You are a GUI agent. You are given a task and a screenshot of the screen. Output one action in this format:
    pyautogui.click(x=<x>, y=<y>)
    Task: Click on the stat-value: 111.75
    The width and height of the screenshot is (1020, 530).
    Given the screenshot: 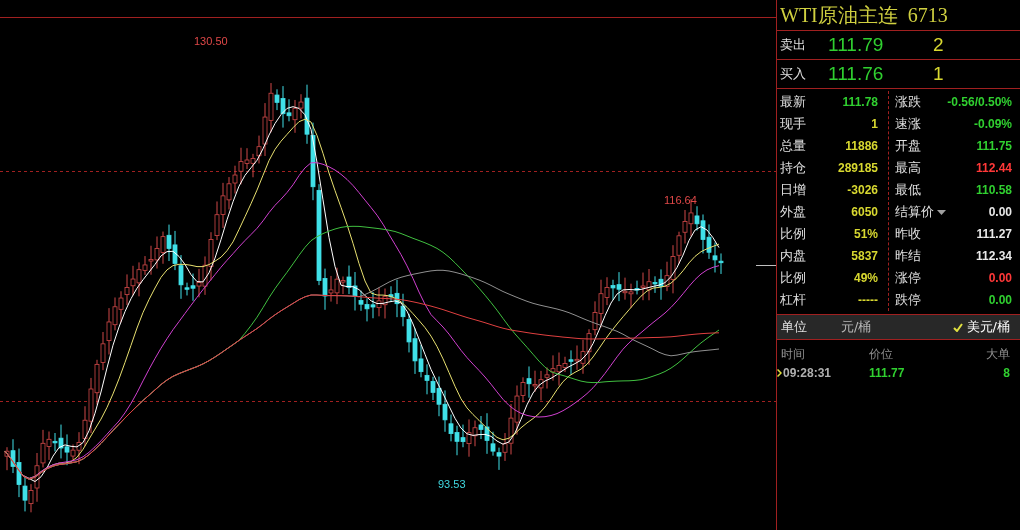 What is the action you would take?
    pyautogui.click(x=994, y=146)
    